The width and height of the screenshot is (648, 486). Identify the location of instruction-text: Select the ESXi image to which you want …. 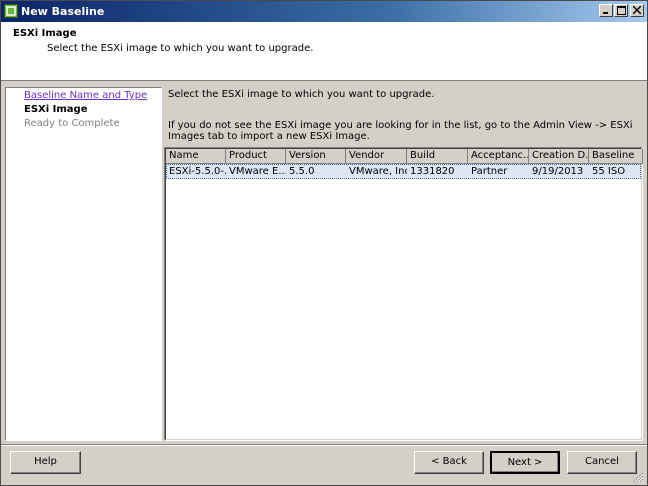
(301, 94).